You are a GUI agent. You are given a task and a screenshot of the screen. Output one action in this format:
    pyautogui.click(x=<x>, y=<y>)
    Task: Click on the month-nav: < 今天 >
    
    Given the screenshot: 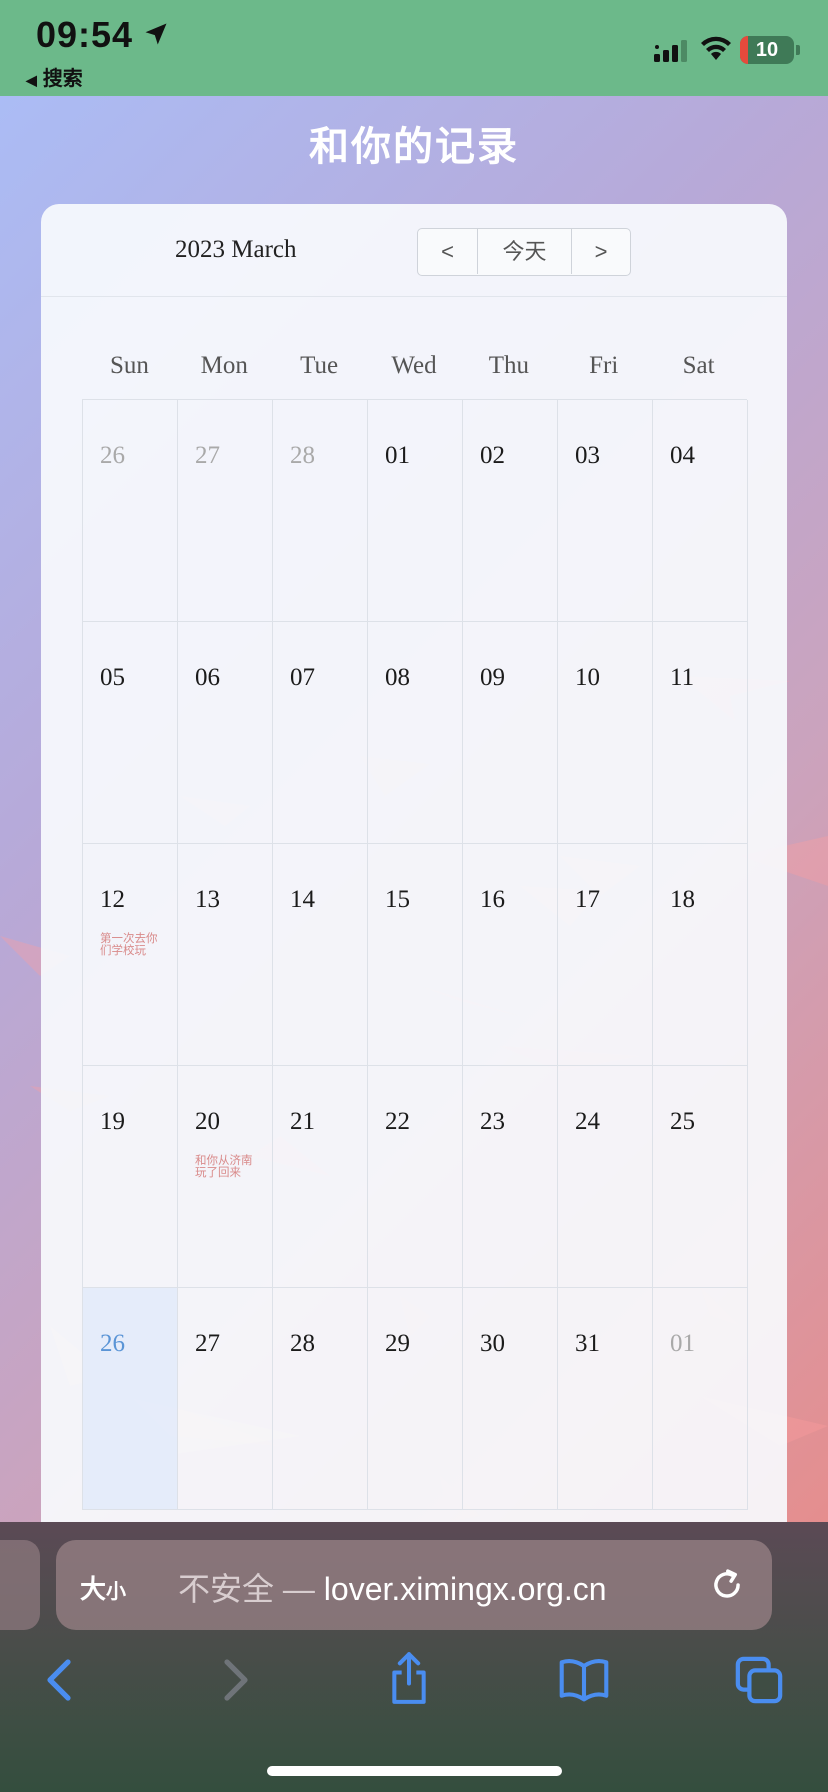 What is the action you would take?
    pyautogui.click(x=524, y=252)
    